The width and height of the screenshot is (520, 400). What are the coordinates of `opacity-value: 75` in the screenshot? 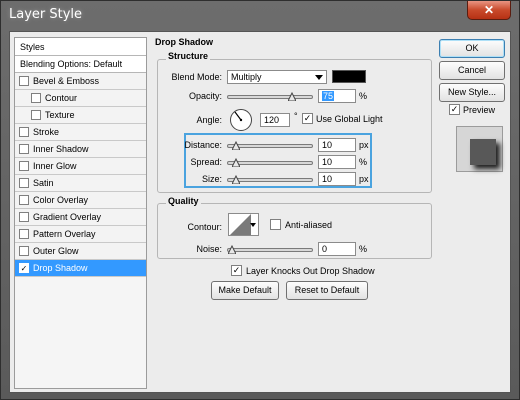 It's located at (328, 96).